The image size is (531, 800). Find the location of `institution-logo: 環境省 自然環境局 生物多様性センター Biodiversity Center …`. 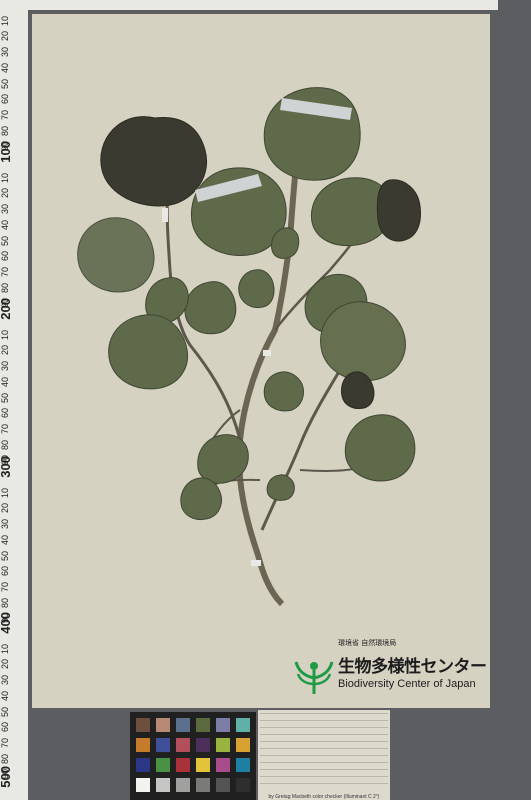

institution-logo: 環境省 自然環境局 生物多様性センター Biodiversity Center … is located at coordinates (394, 668).